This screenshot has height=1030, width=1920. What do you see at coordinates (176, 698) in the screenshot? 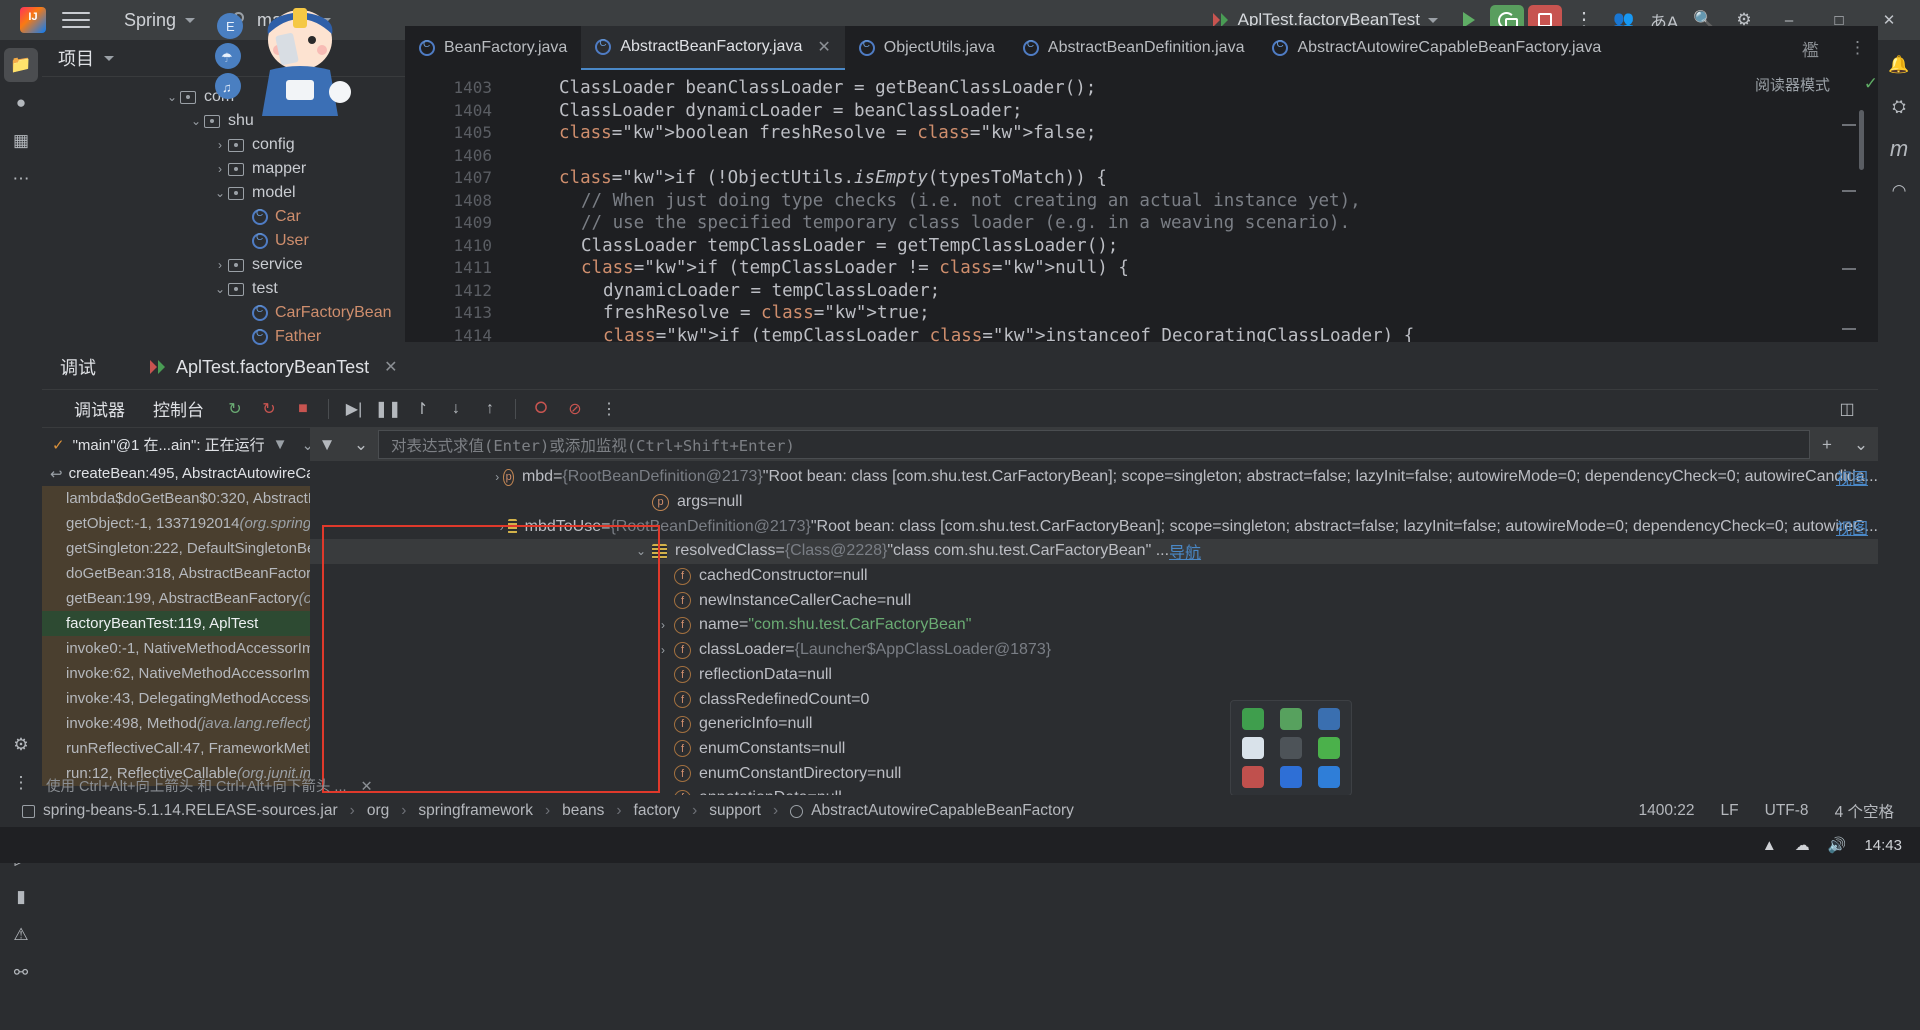
I see `frame-row: invoke:43, DelegatingMethodAccessorI` at bounding box center [176, 698].